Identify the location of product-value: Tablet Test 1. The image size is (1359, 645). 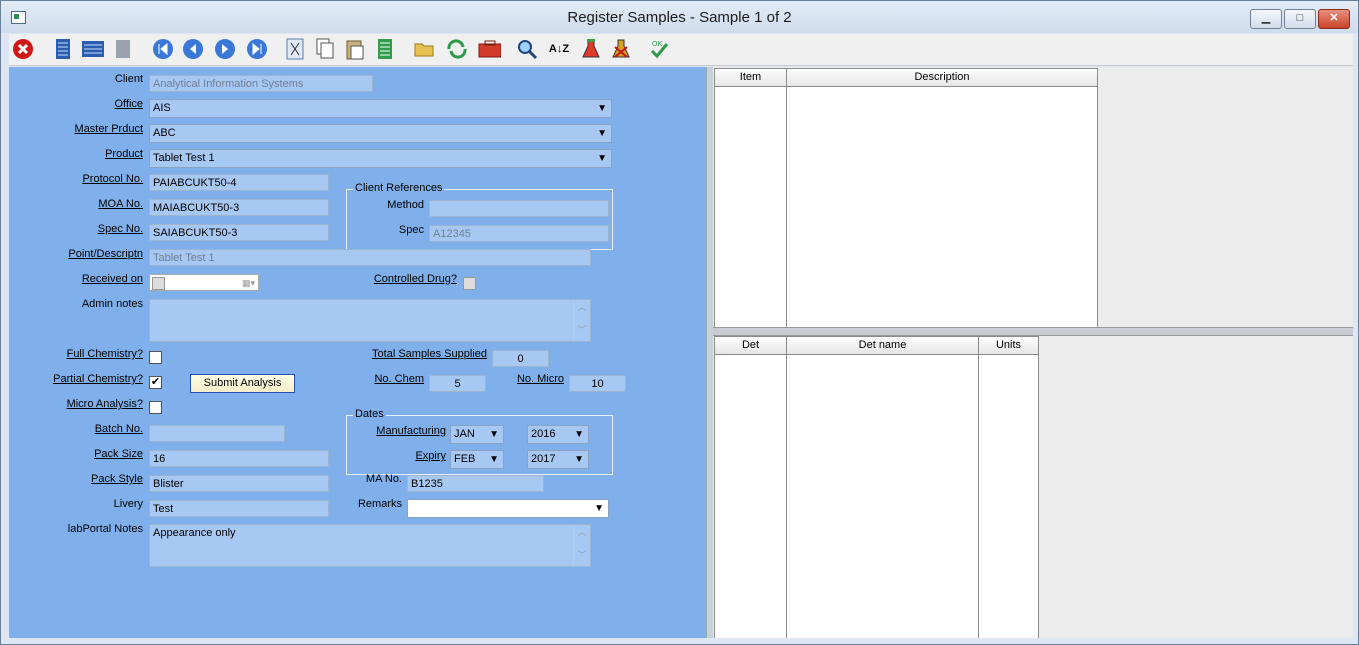
(184, 158).